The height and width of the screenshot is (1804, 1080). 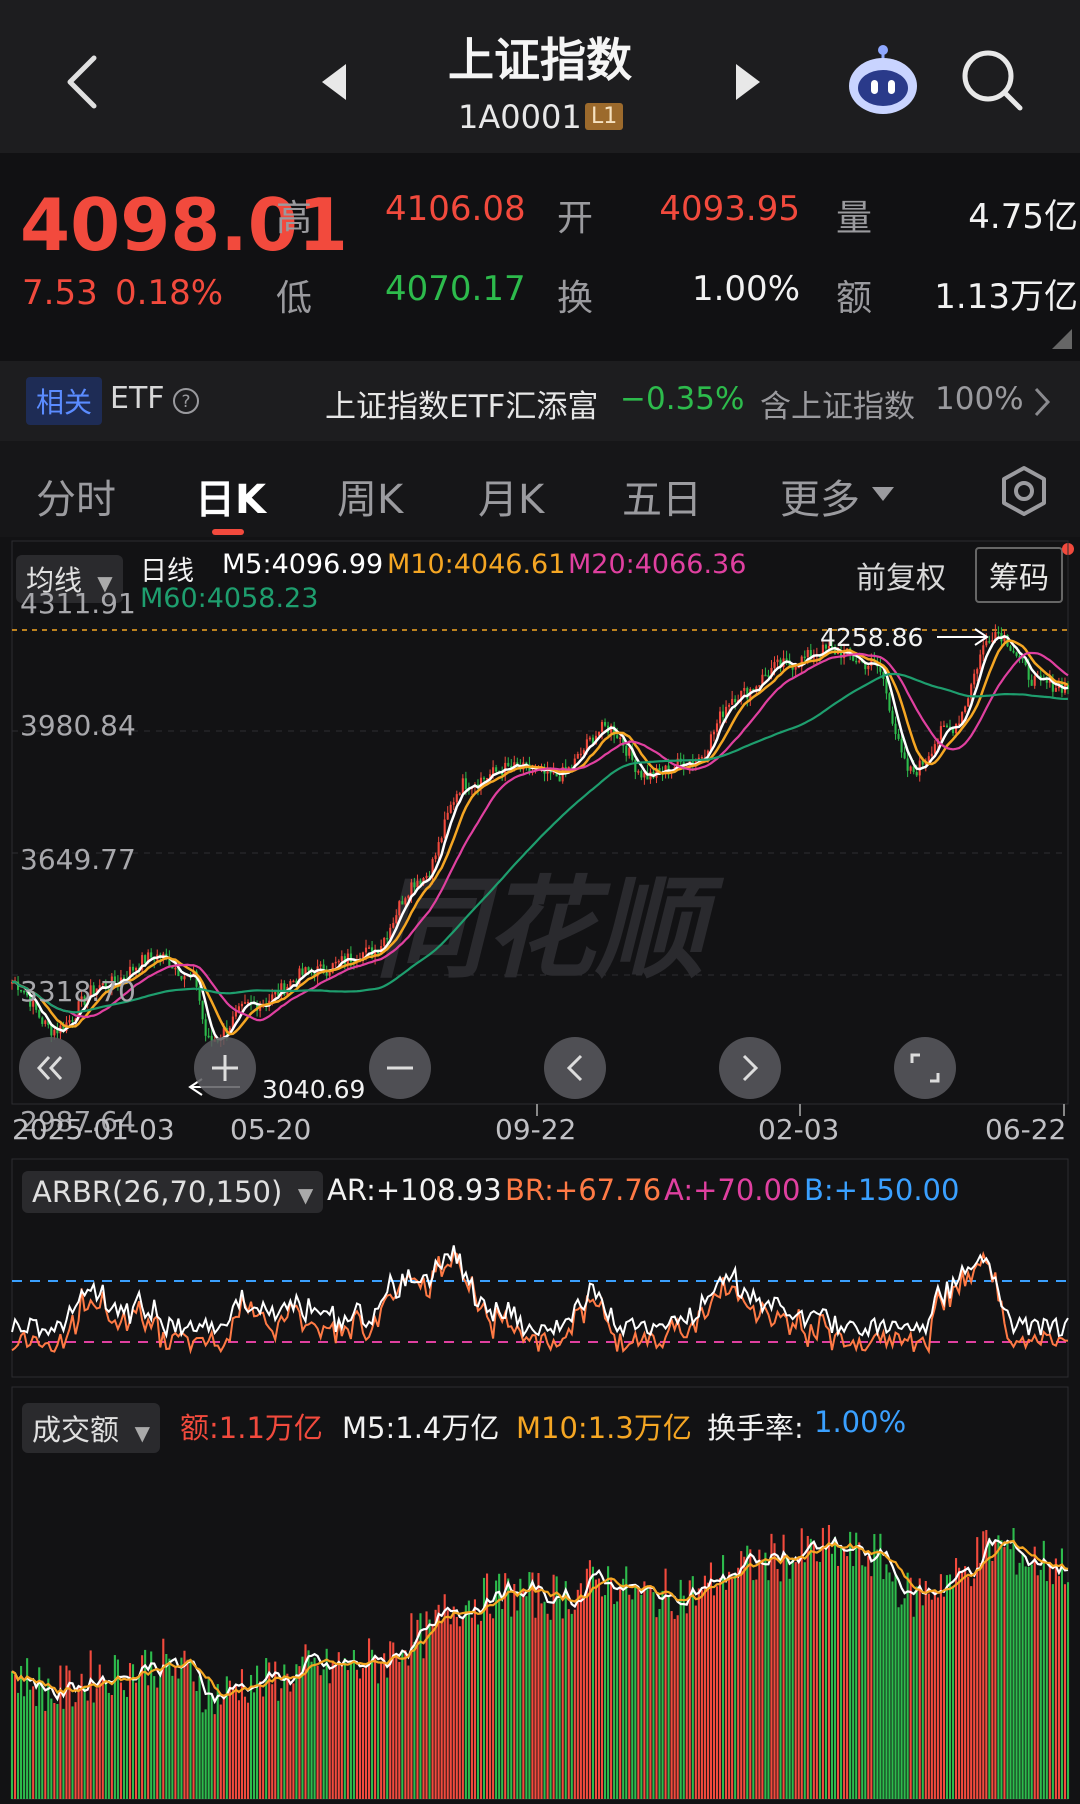 I want to click on br-value: BR:+67.76, so click(x=583, y=1190).